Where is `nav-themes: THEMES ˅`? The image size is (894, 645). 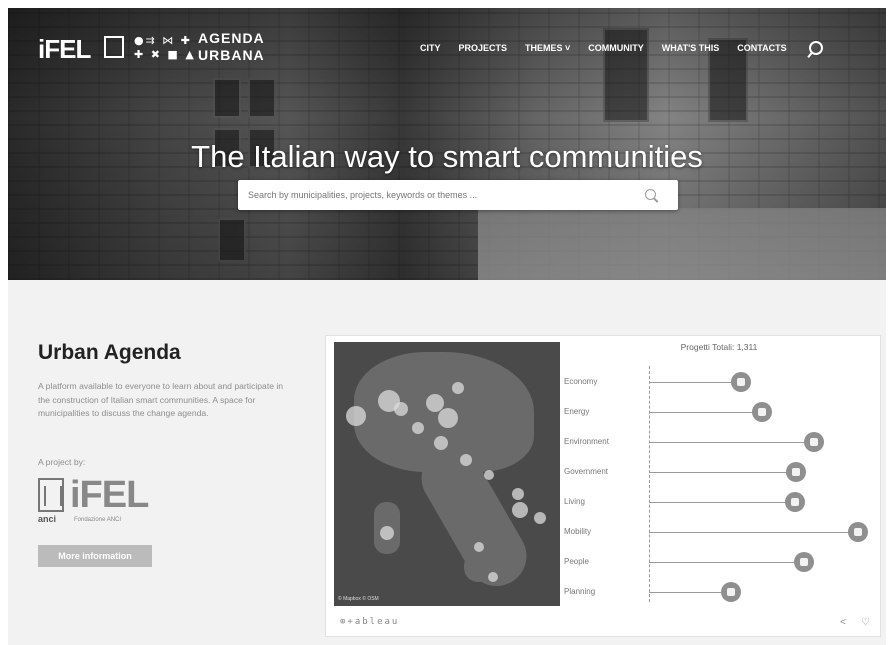 nav-themes: THEMES ˅ is located at coordinates (547, 48).